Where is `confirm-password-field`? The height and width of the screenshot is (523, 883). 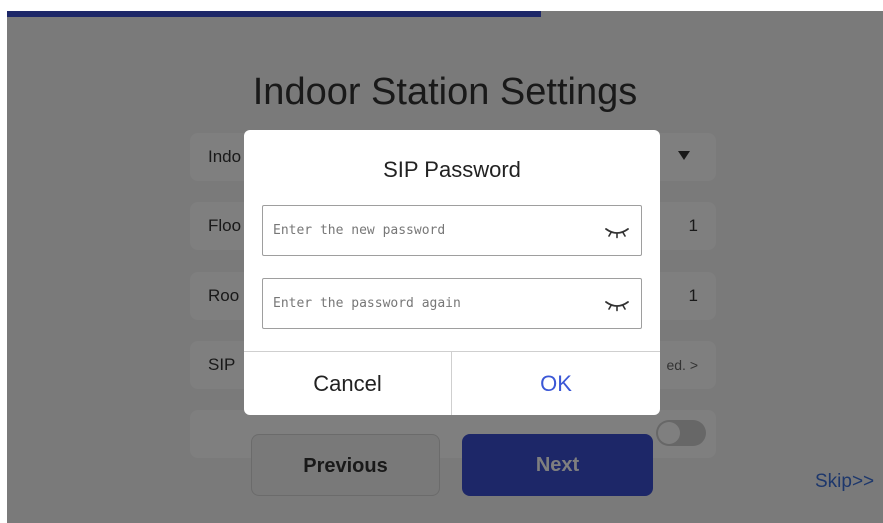
confirm-password-field is located at coordinates (452, 303).